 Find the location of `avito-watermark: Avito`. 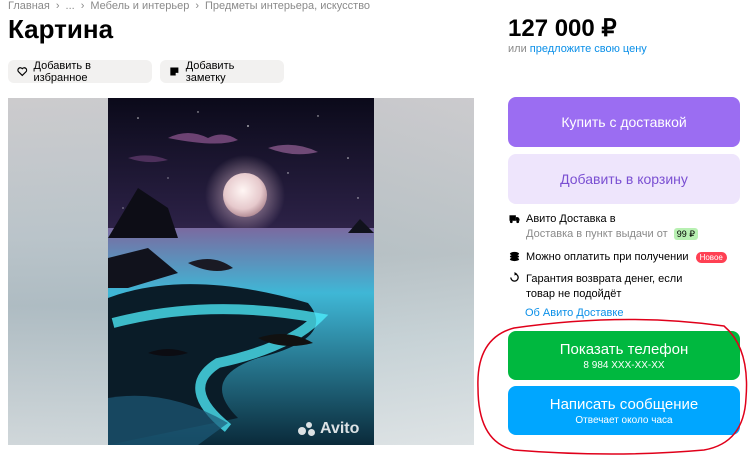

avito-watermark: Avito is located at coordinates (328, 429).